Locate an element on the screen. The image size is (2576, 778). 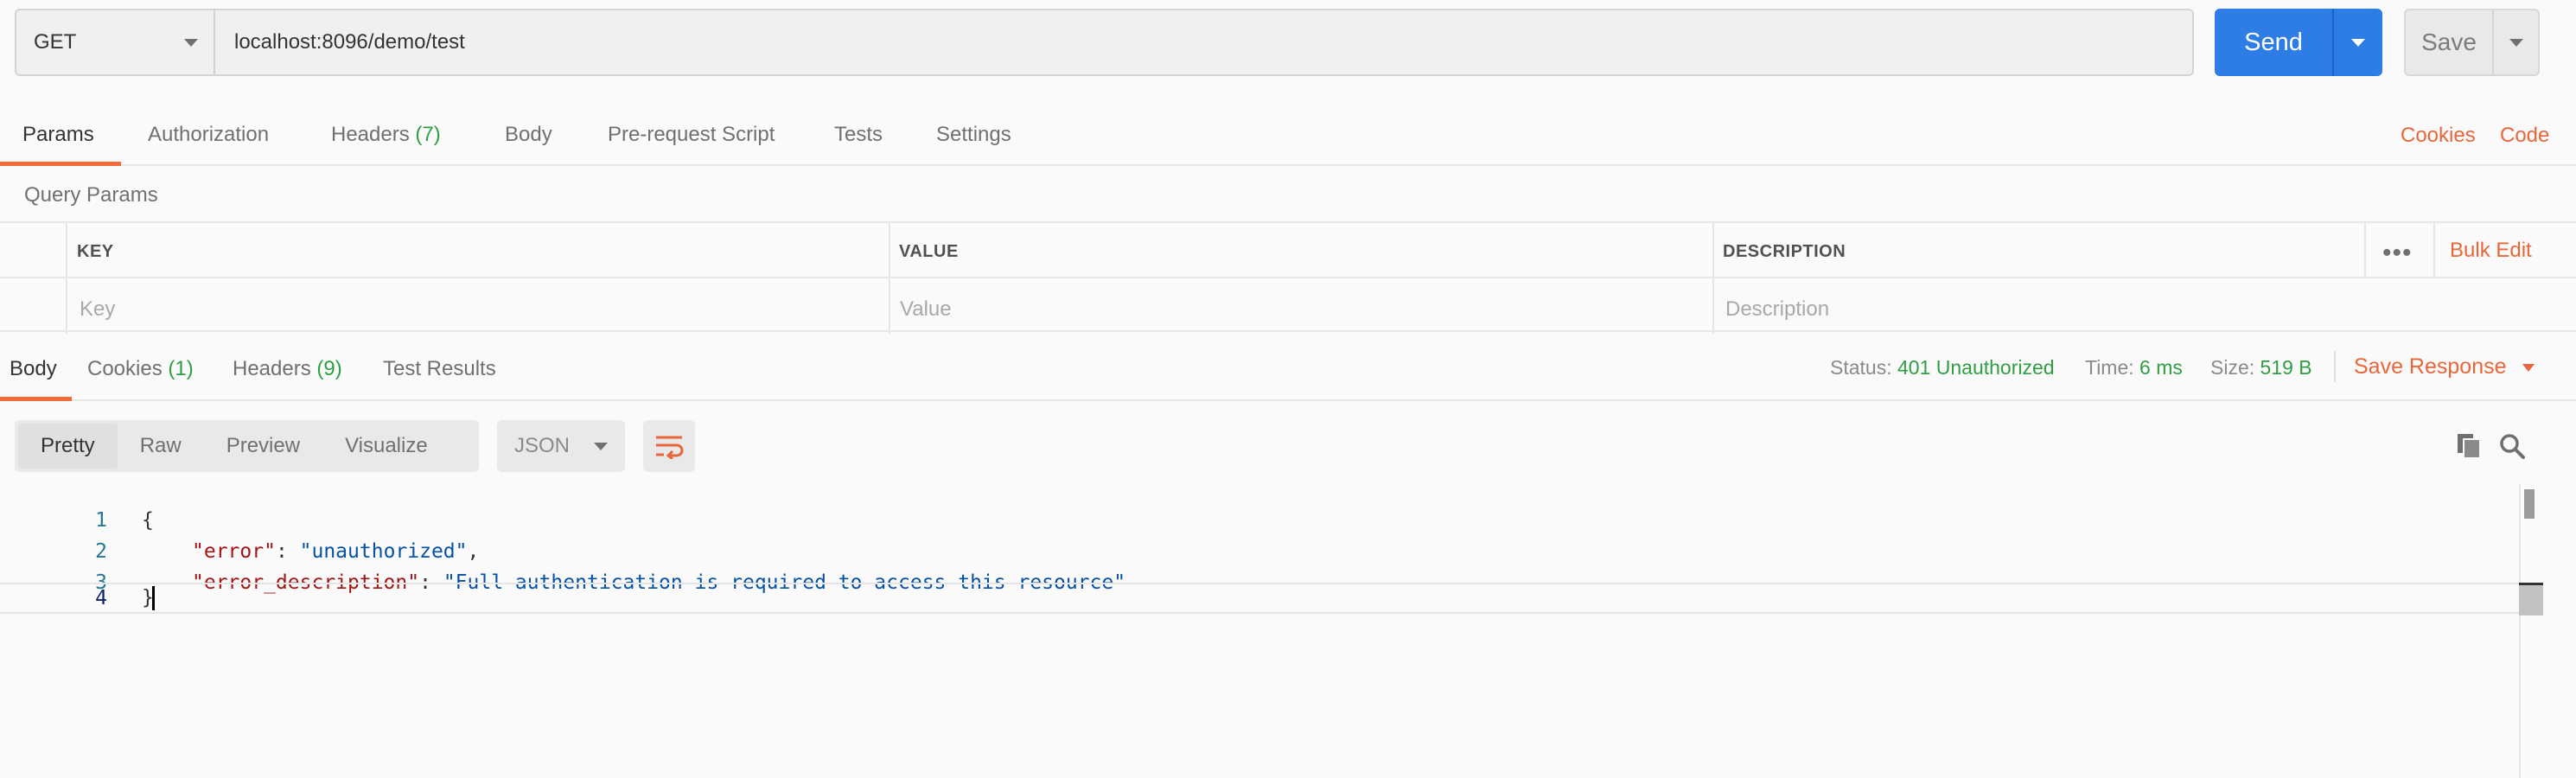
method-value: GET is located at coordinates (55, 42).